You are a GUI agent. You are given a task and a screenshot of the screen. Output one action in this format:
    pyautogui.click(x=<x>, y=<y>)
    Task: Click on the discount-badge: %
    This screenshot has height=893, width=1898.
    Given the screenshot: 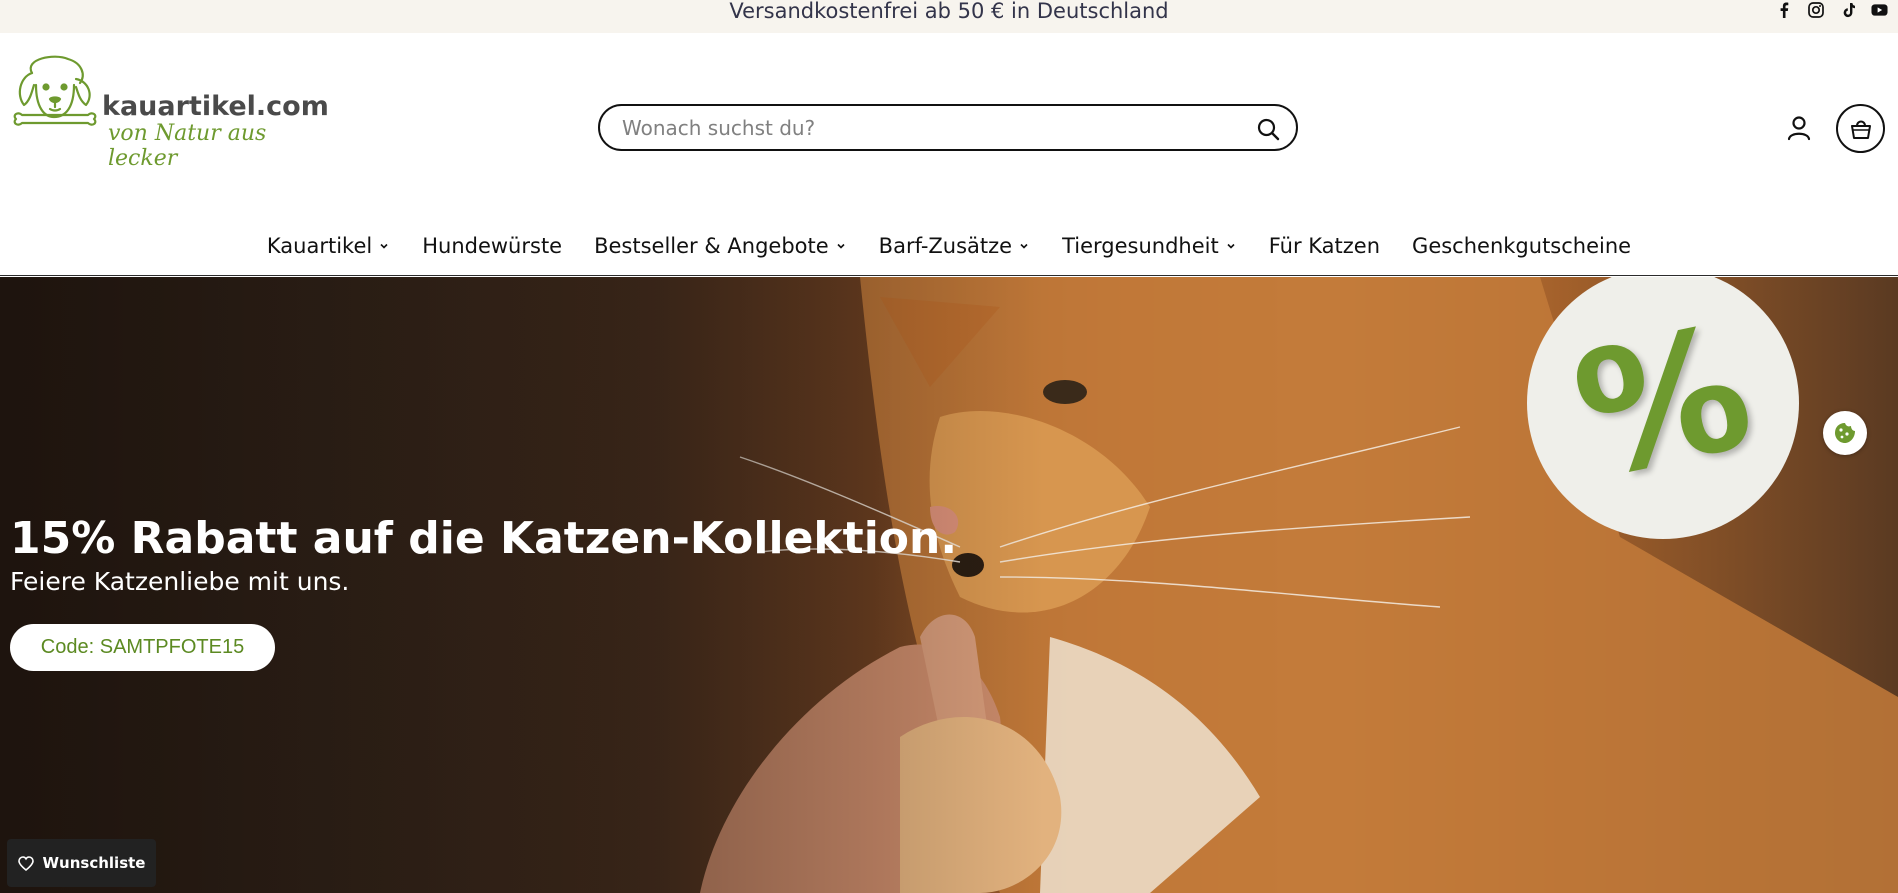 What is the action you would take?
    pyautogui.click(x=1663, y=408)
    